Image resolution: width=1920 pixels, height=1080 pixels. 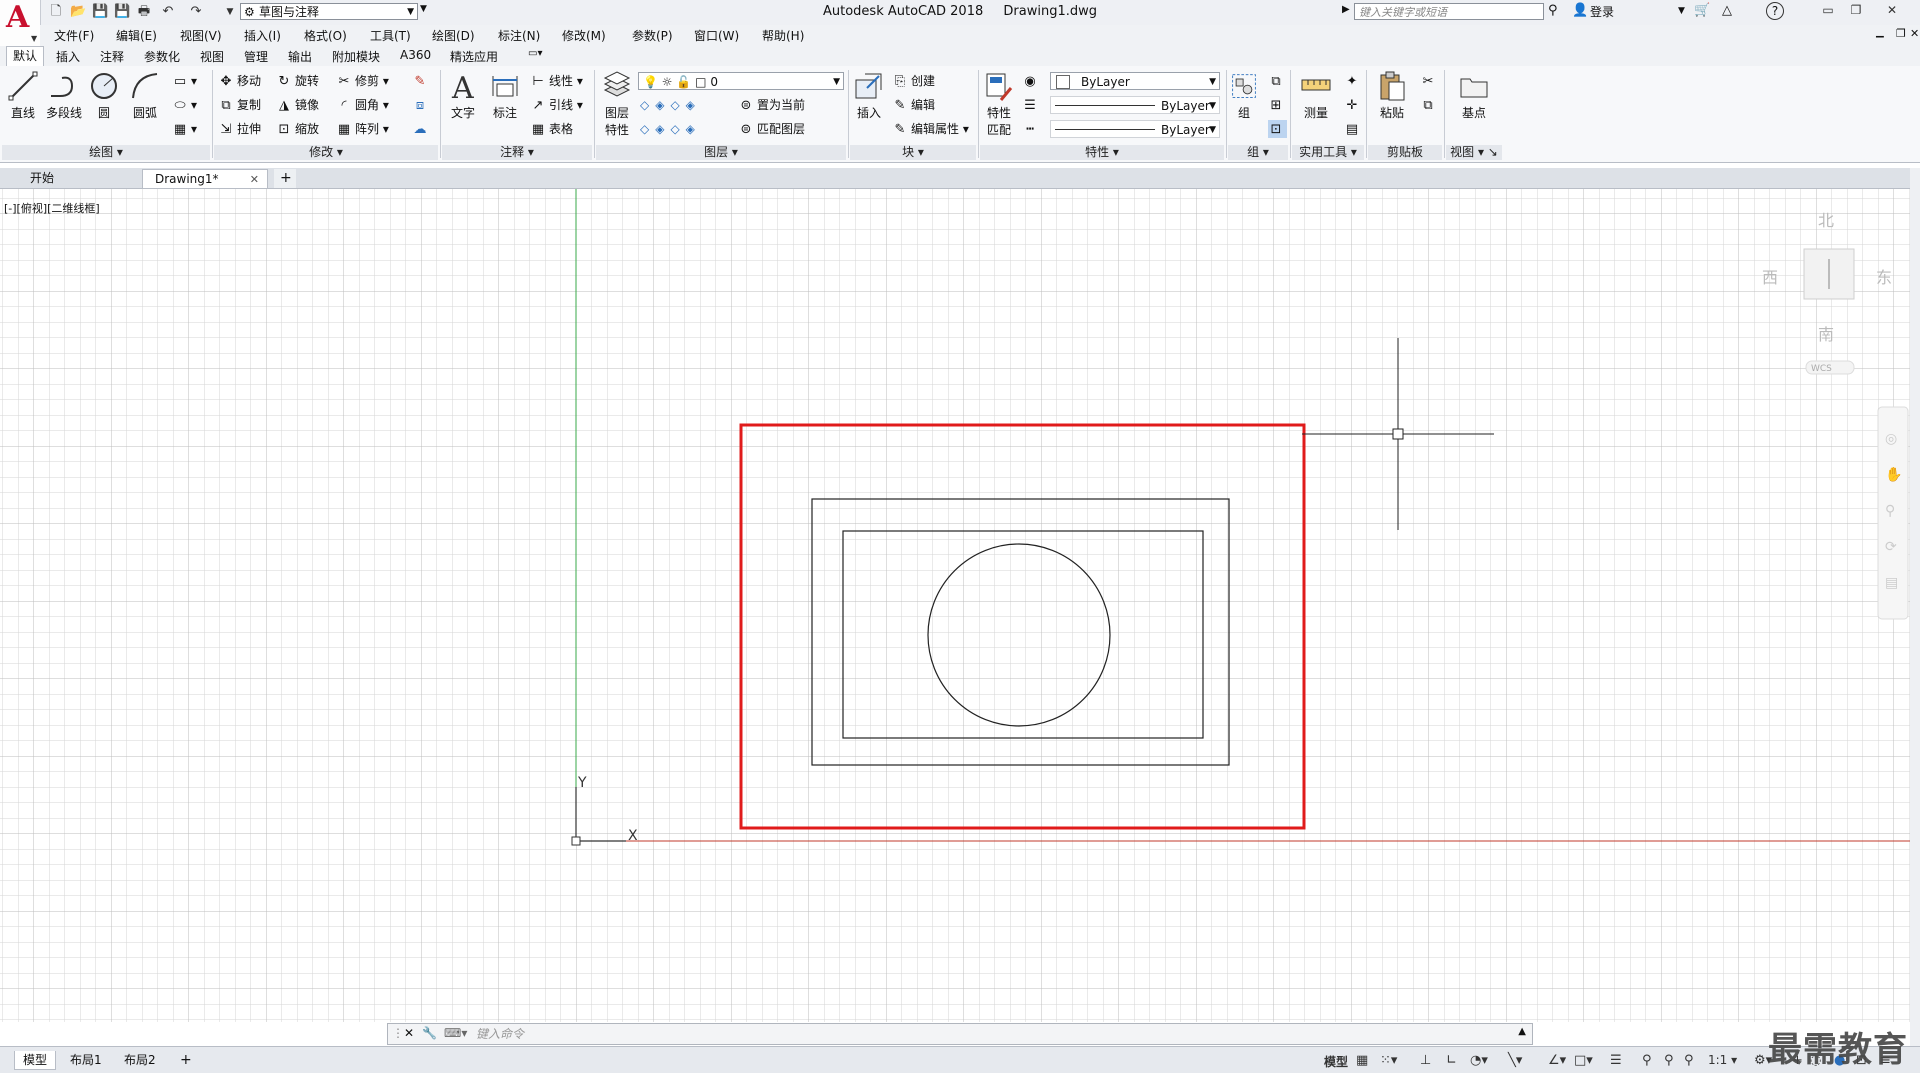 What do you see at coordinates (262, 35) in the screenshot?
I see `menu-insert: 插入(I)` at bounding box center [262, 35].